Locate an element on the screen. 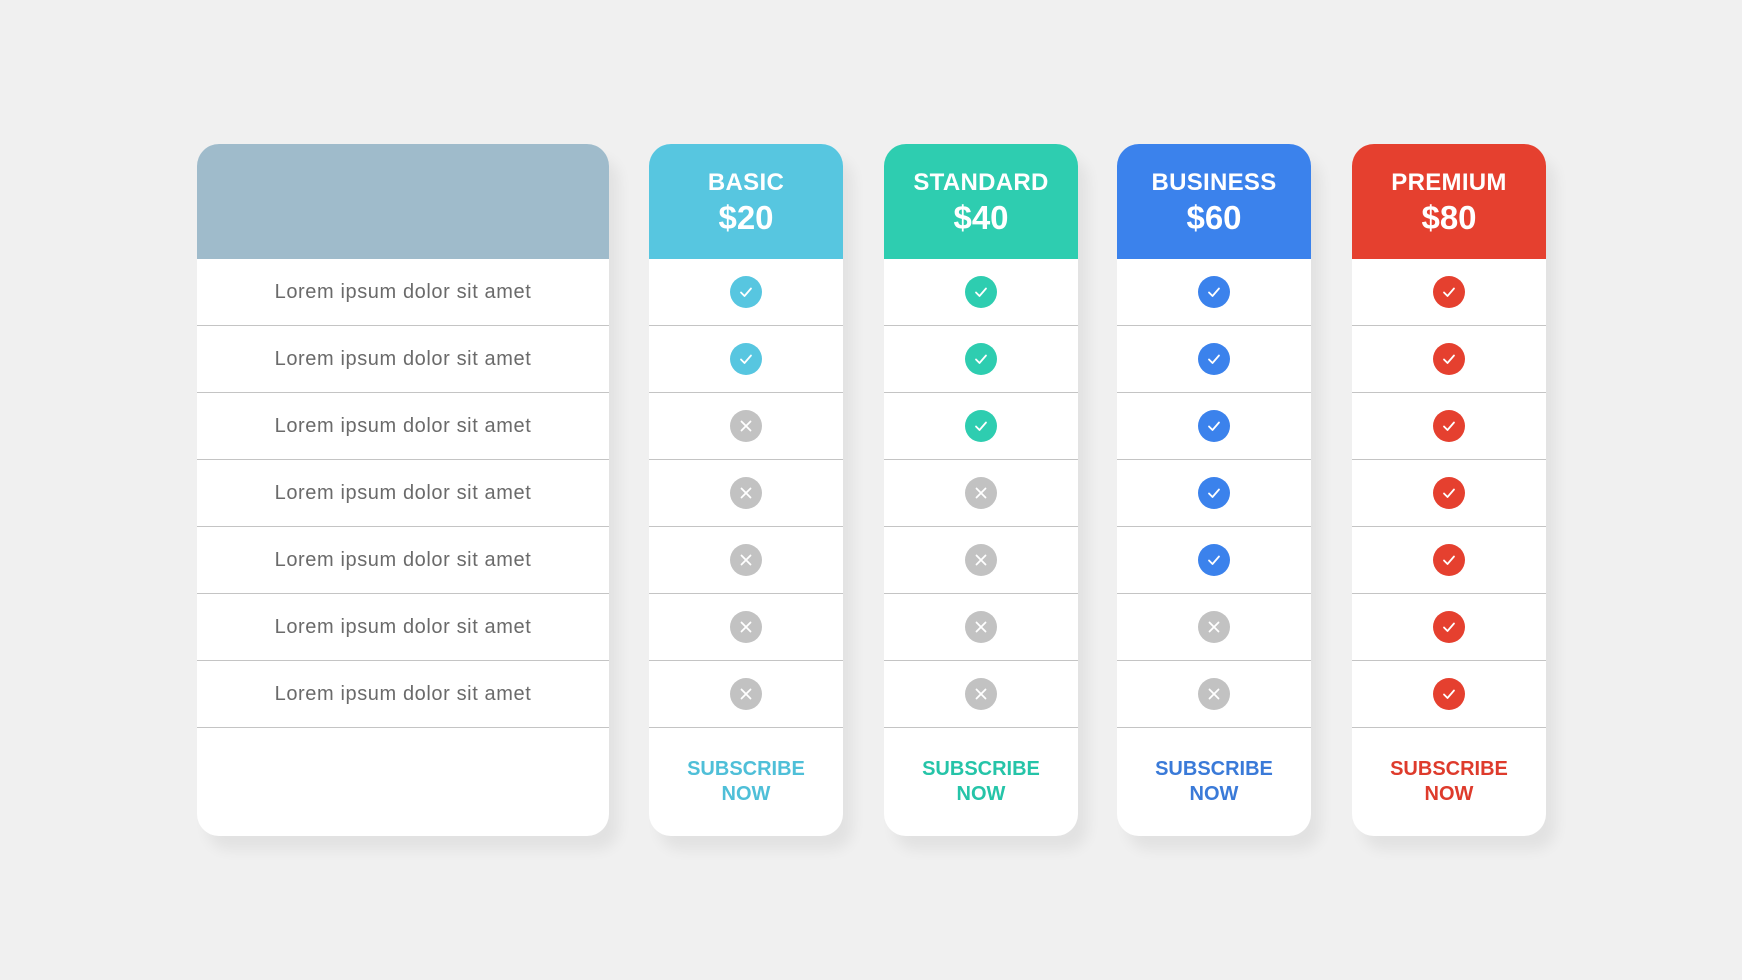 This screenshot has height=980, width=1742. subscribe-button-premium: SUBSCRIBE NOW is located at coordinates (1449, 782).